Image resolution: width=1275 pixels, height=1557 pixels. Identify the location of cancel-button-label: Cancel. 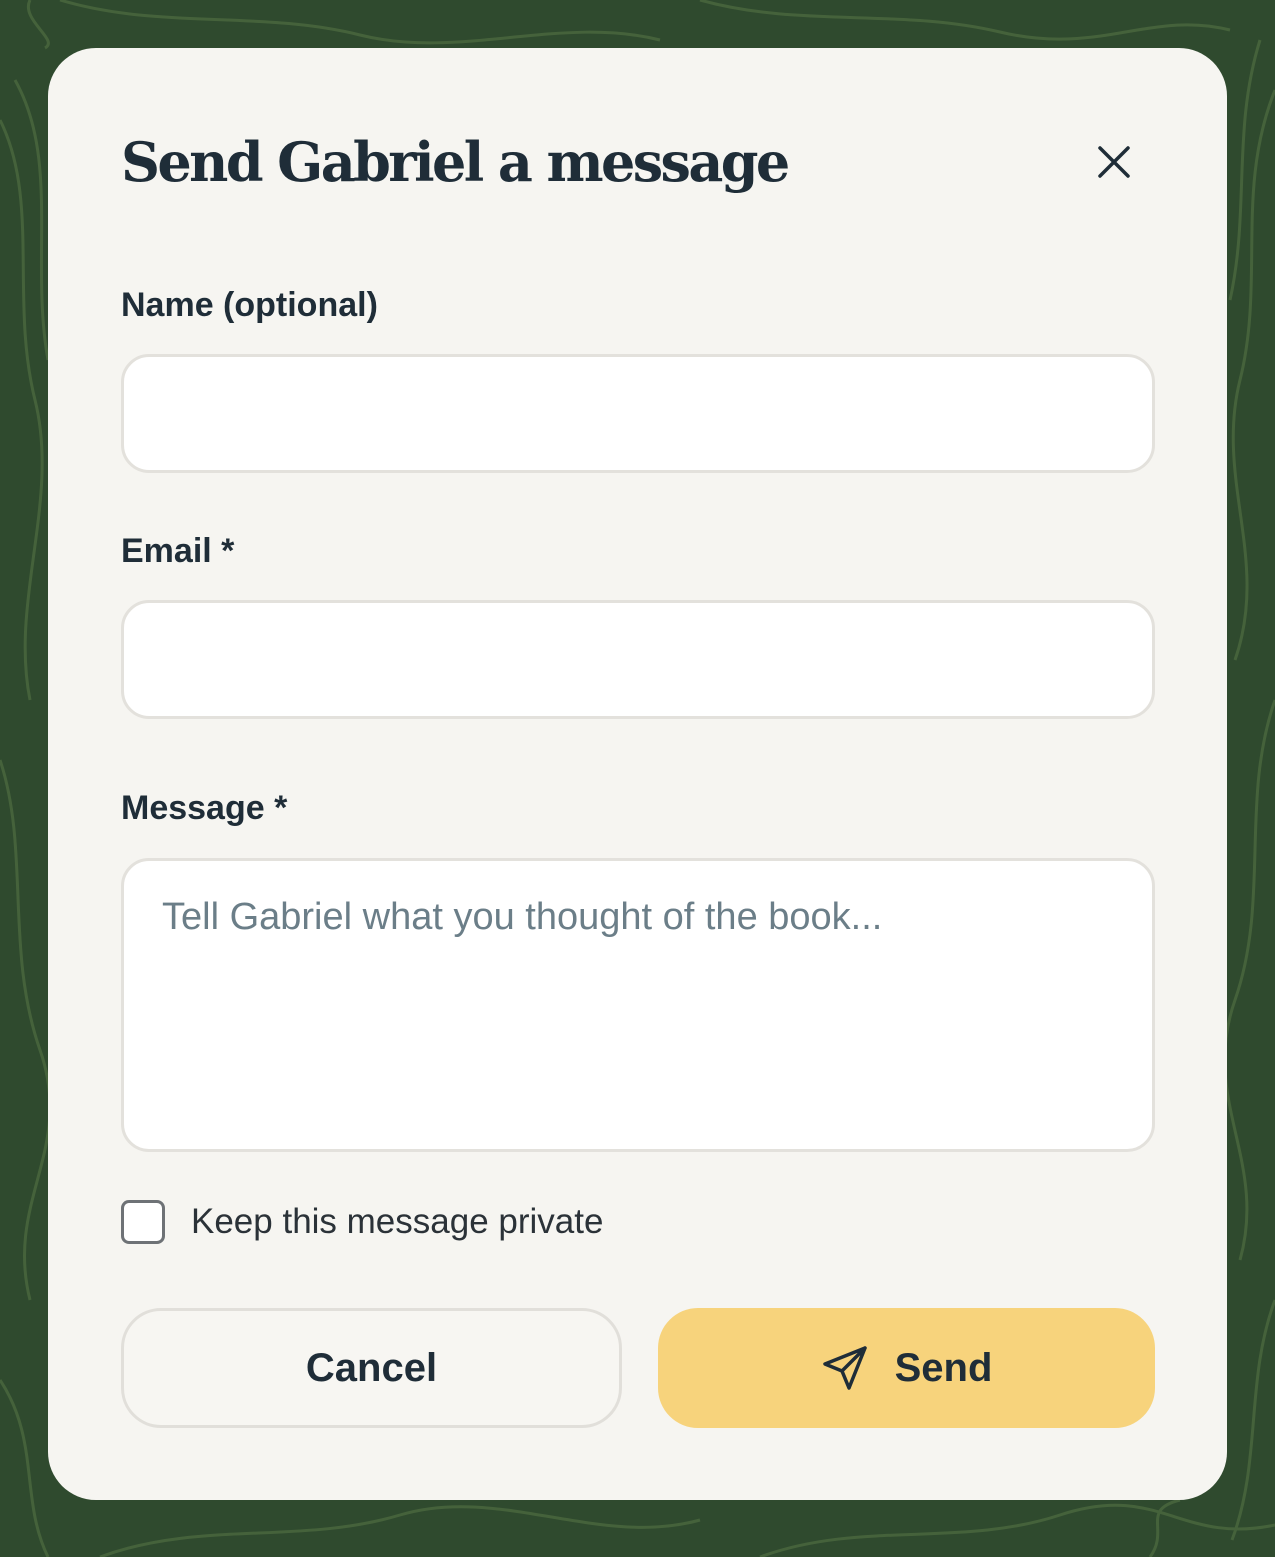
(371, 1367).